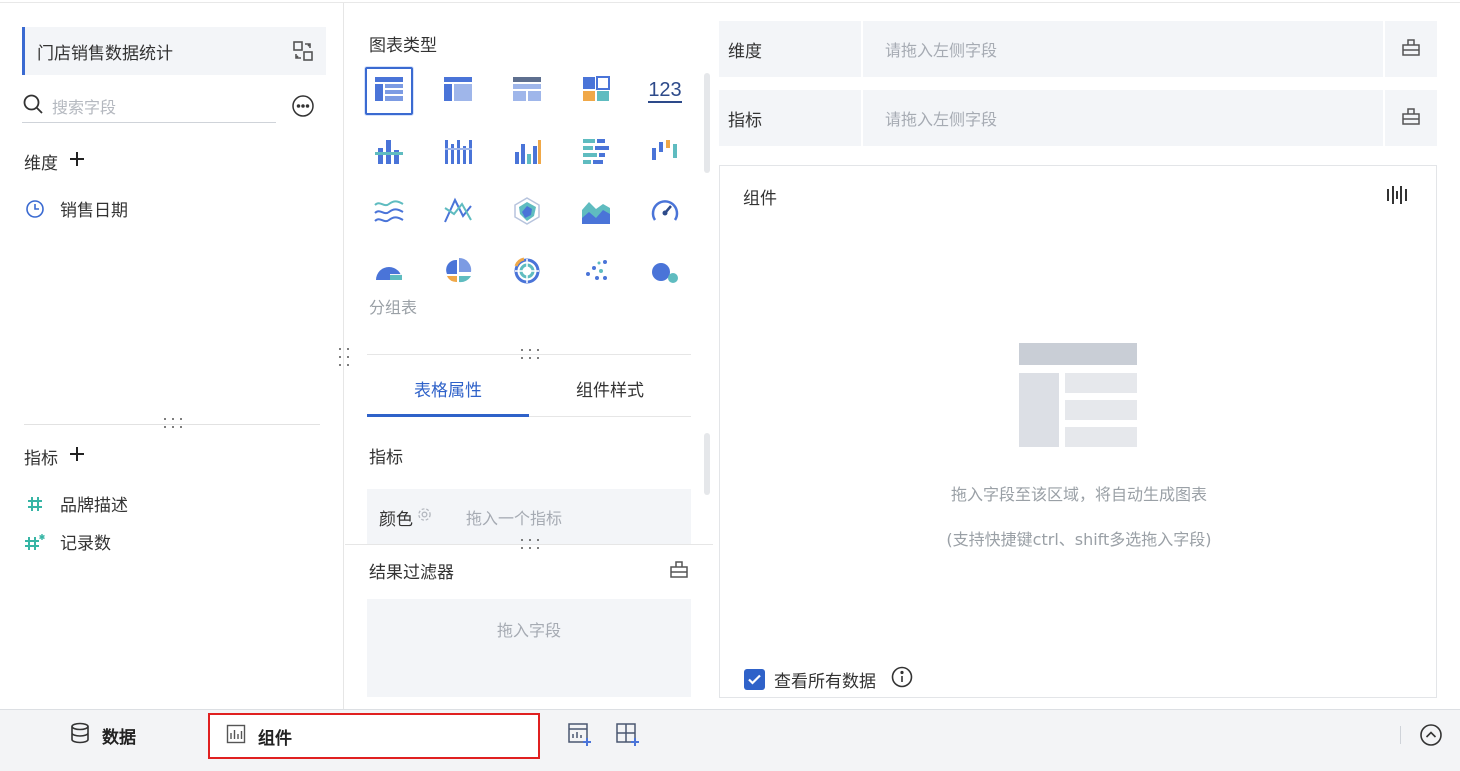  What do you see at coordinates (527, 153) in the screenshot?
I see `chart-type-column` at bounding box center [527, 153].